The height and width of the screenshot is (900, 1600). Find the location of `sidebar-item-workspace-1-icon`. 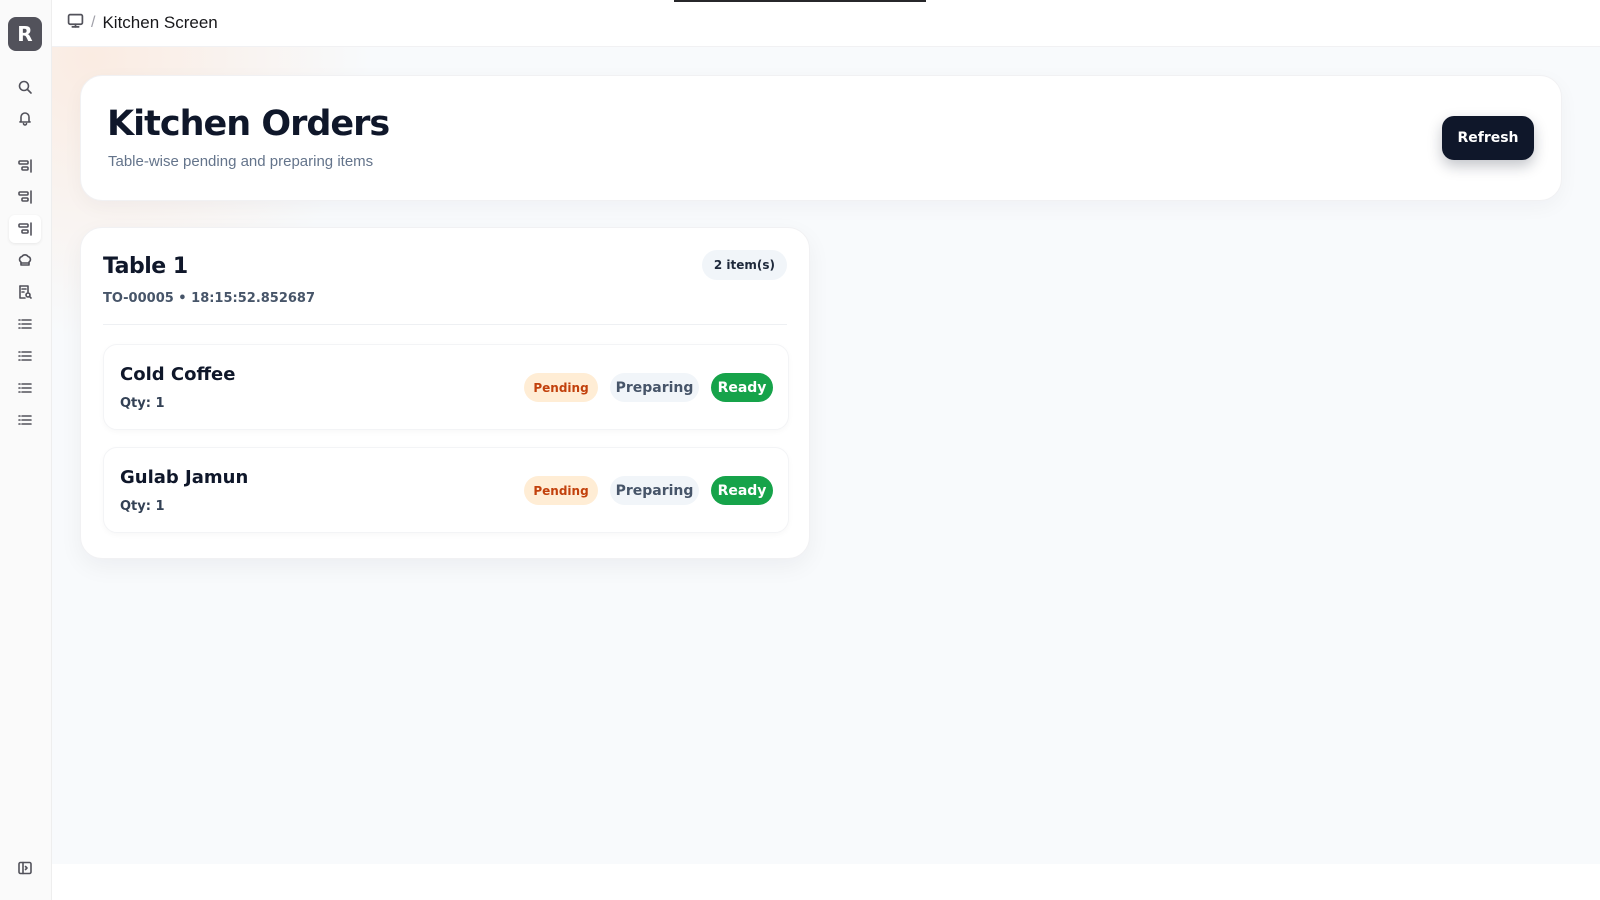

sidebar-item-workspace-1-icon is located at coordinates (25, 166).